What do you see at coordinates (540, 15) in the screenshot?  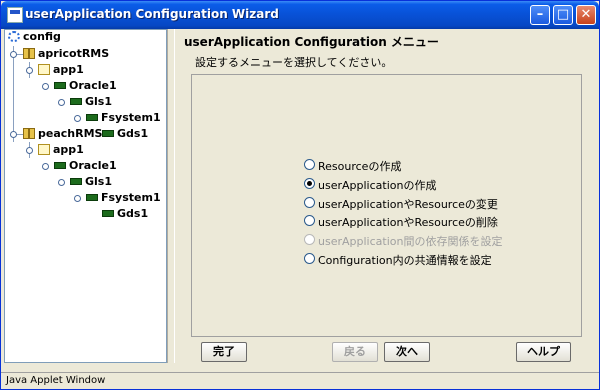 I see `minimize-icon: –` at bounding box center [540, 15].